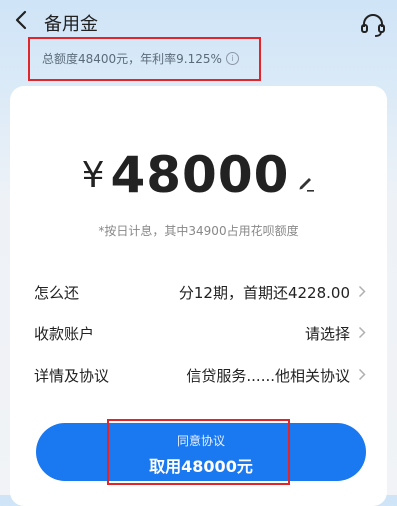 This screenshot has width=397, height=506. Describe the element at coordinates (71, 24) in the screenshot. I see `page-title: 备用金` at that location.